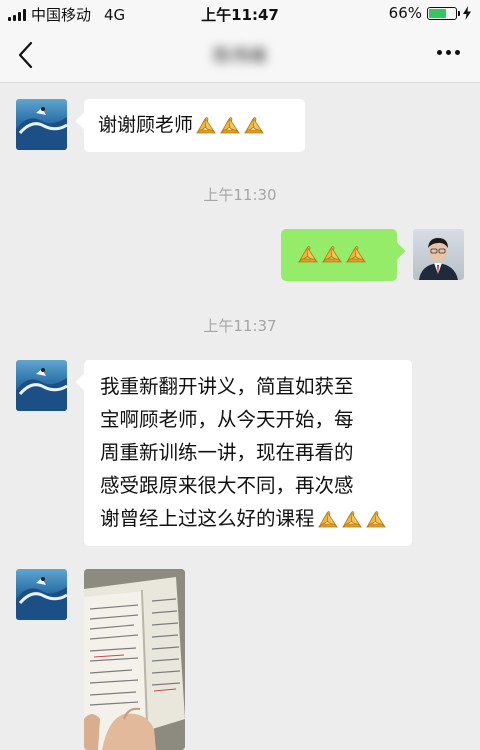 The image size is (480, 750). I want to click on contact-name: 陈伟峰, so click(240, 56).